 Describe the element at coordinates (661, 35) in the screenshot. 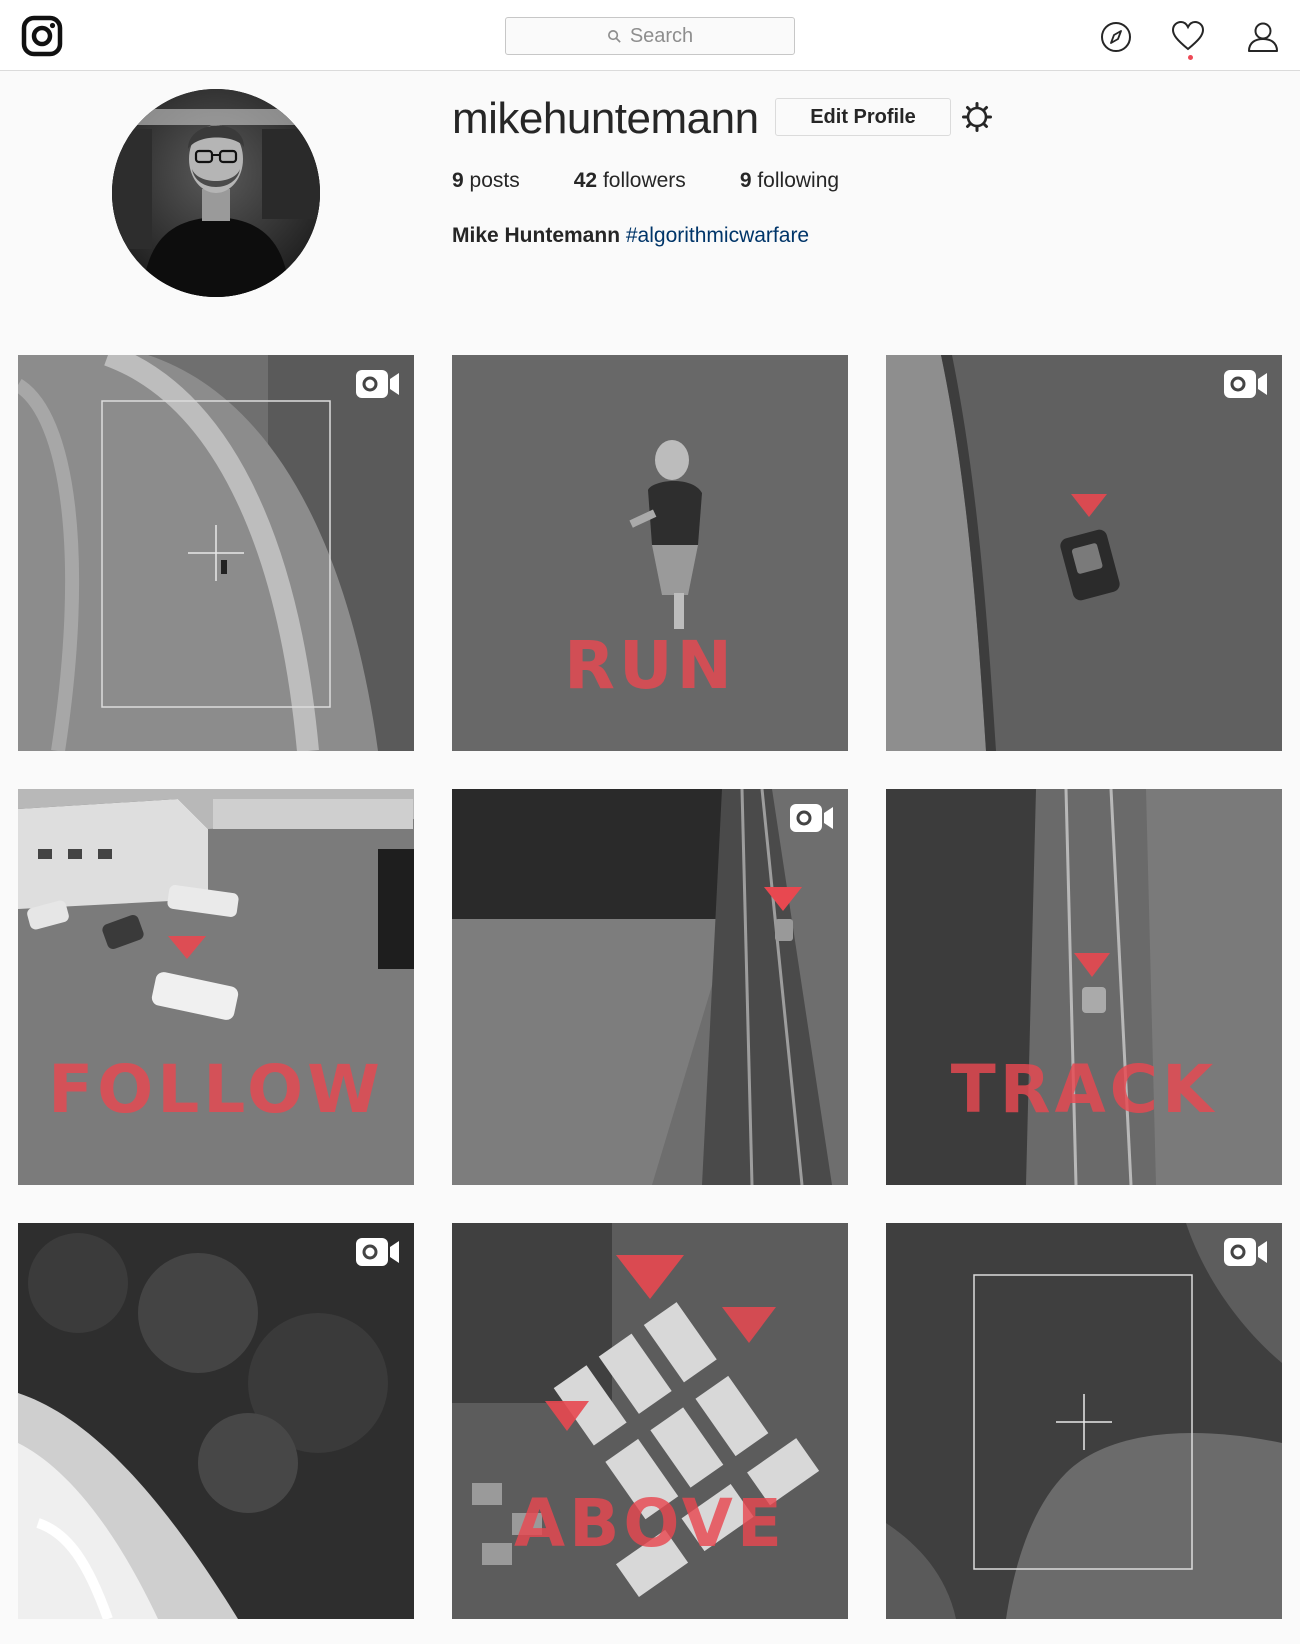

I see `search-placeholder: Search` at that location.